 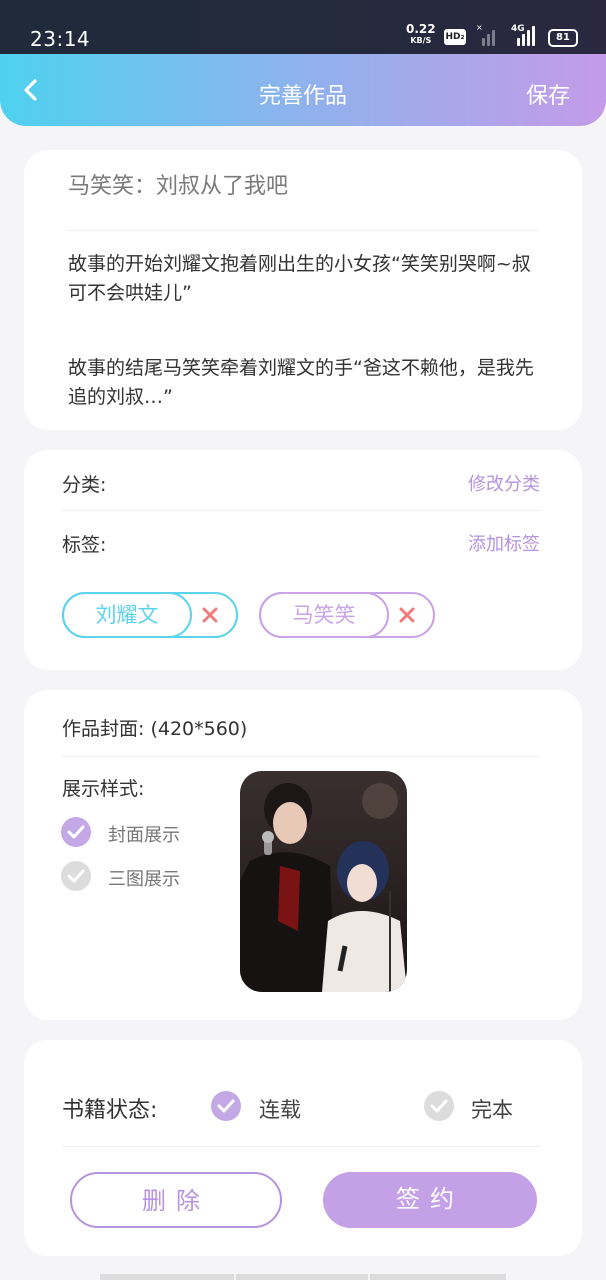 What do you see at coordinates (303, 1277) in the screenshot?
I see `navigation-bar` at bounding box center [303, 1277].